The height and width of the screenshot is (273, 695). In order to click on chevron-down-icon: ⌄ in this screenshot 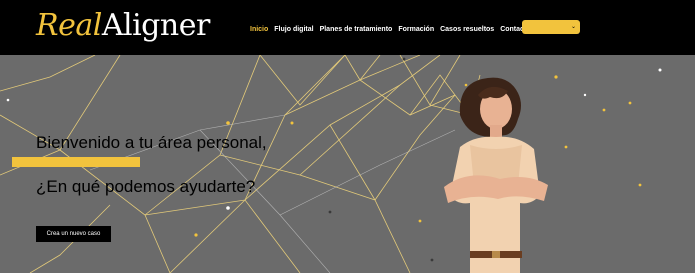, I will do `click(573, 26)`.